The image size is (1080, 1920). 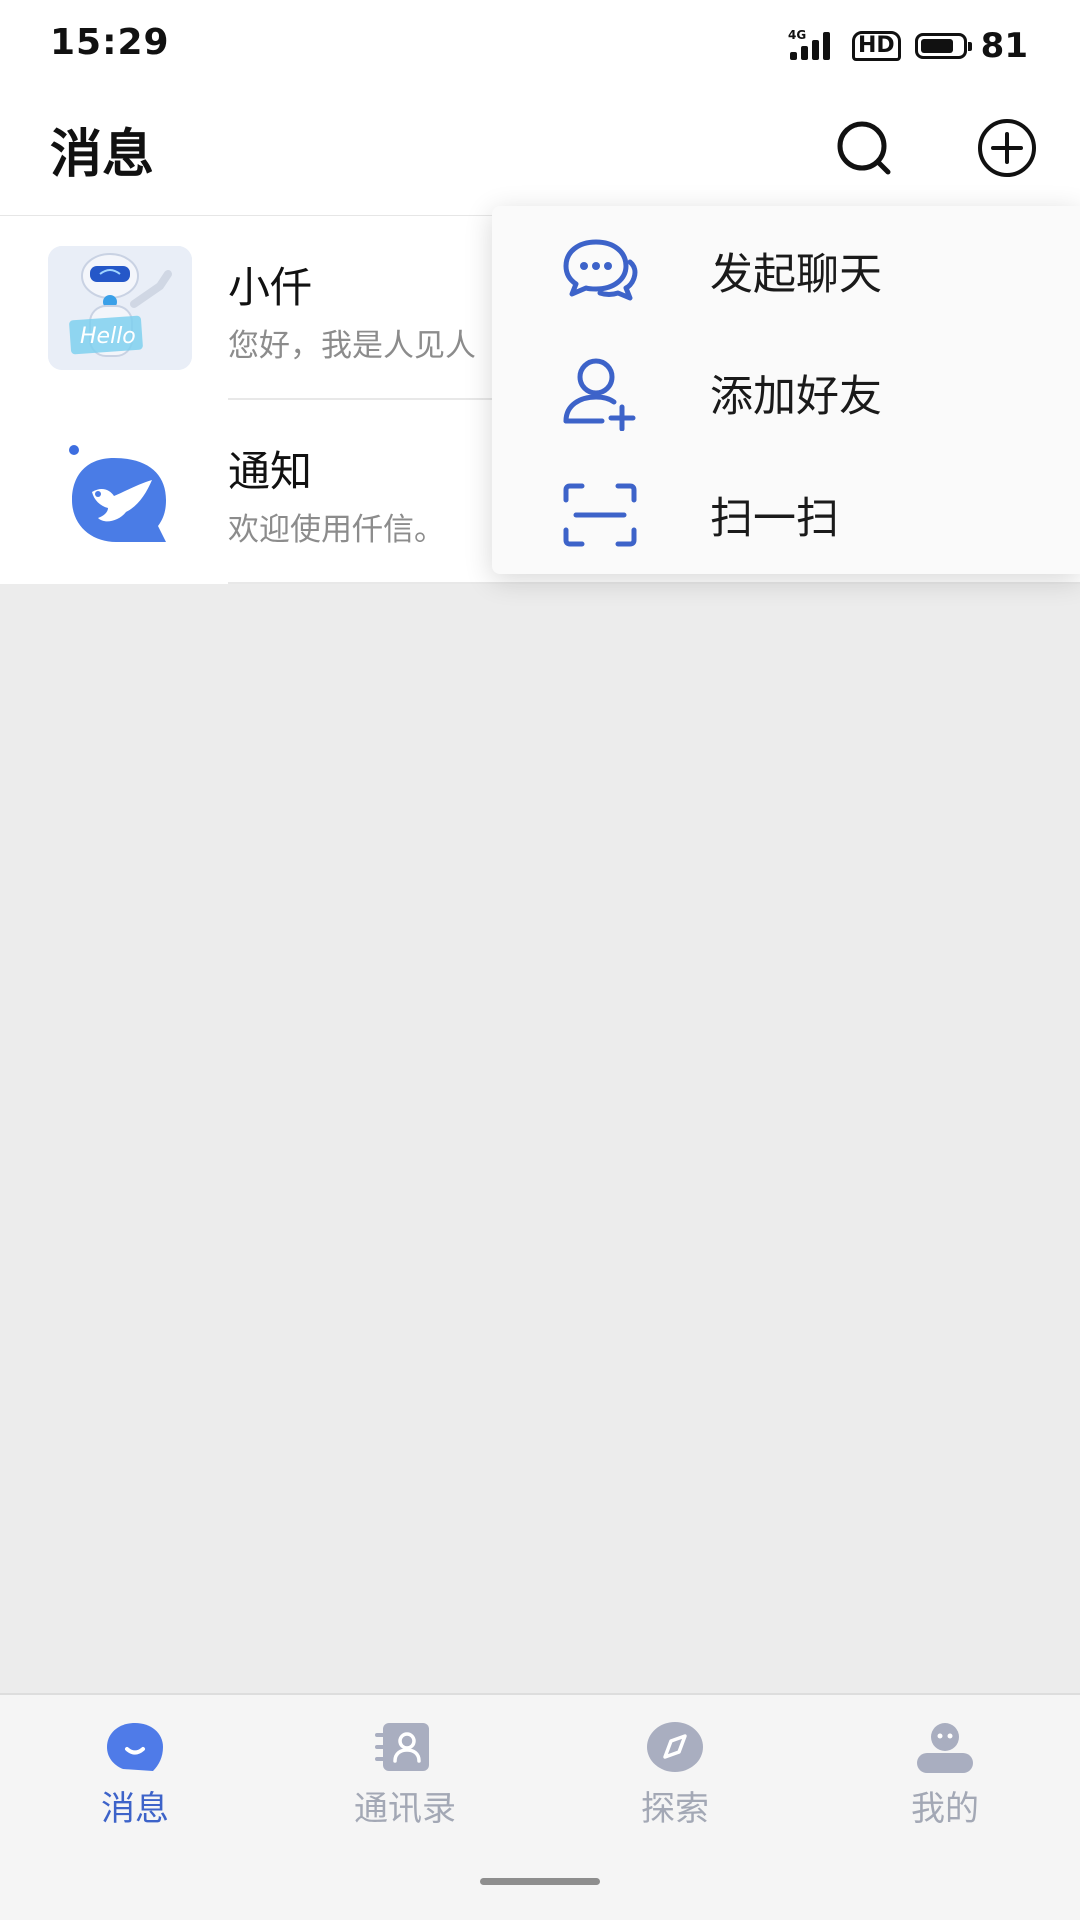 I want to click on battery-fill, so click(x=936, y=46).